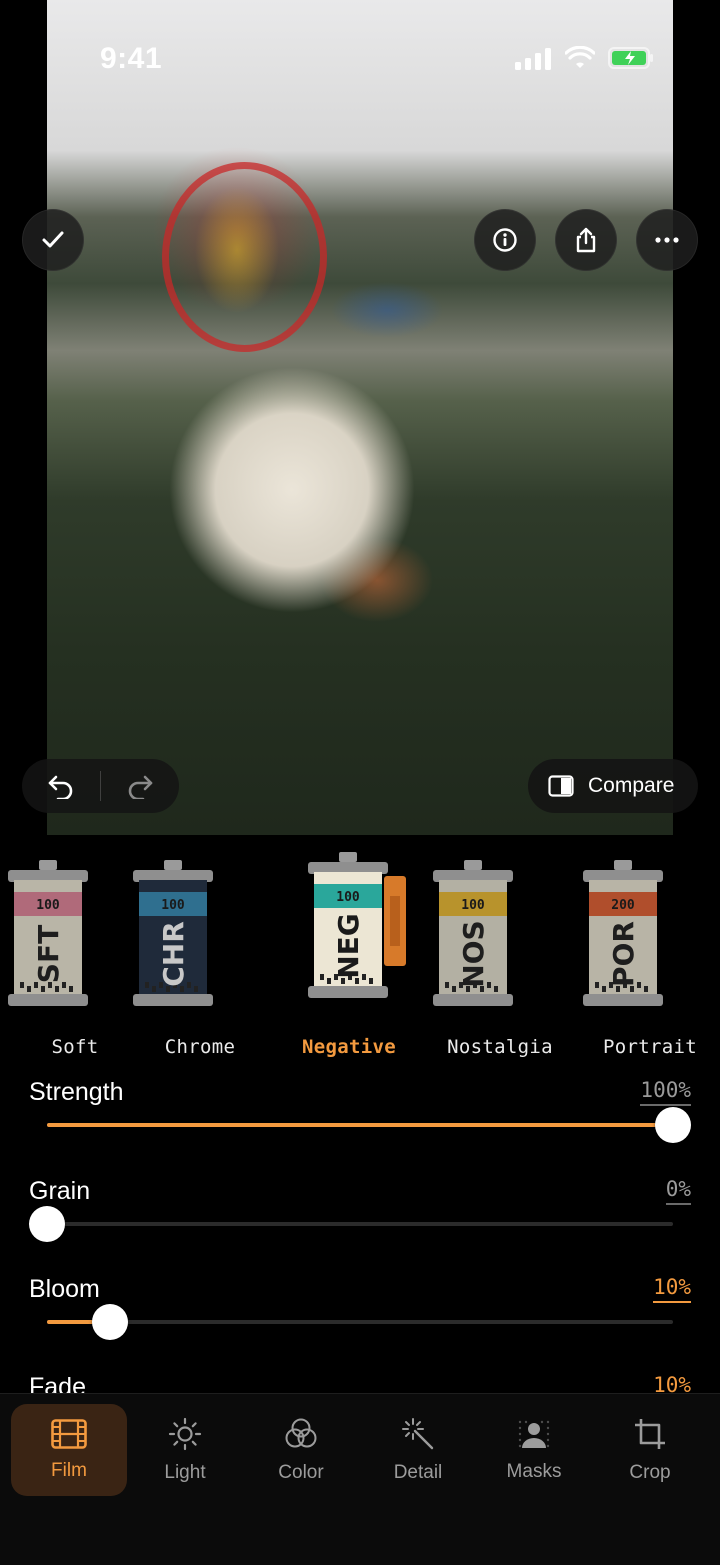 This screenshot has width=720, height=1565. What do you see at coordinates (672, 1289) in the screenshot?
I see `slider-value: 10%` at bounding box center [672, 1289].